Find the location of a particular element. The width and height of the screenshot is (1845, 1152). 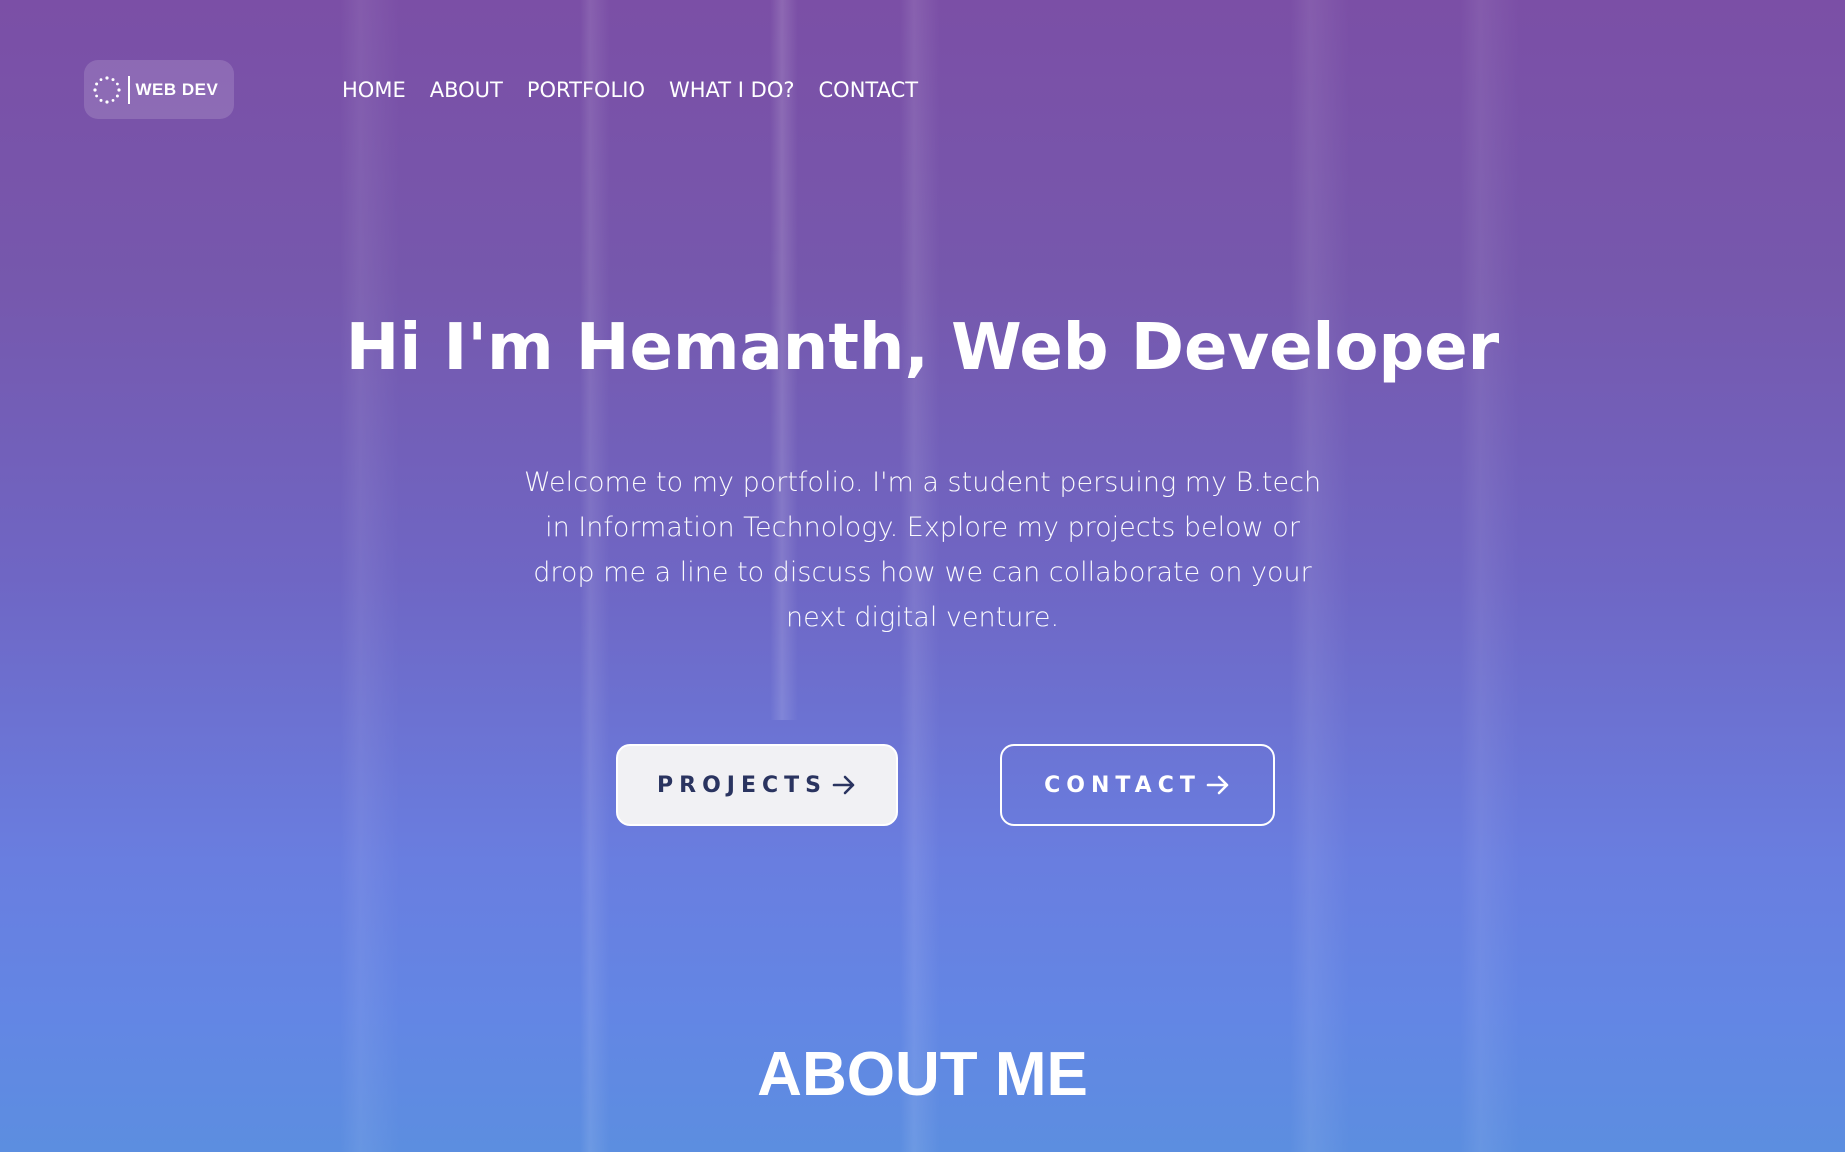

nav-home: HOME is located at coordinates (374, 90).